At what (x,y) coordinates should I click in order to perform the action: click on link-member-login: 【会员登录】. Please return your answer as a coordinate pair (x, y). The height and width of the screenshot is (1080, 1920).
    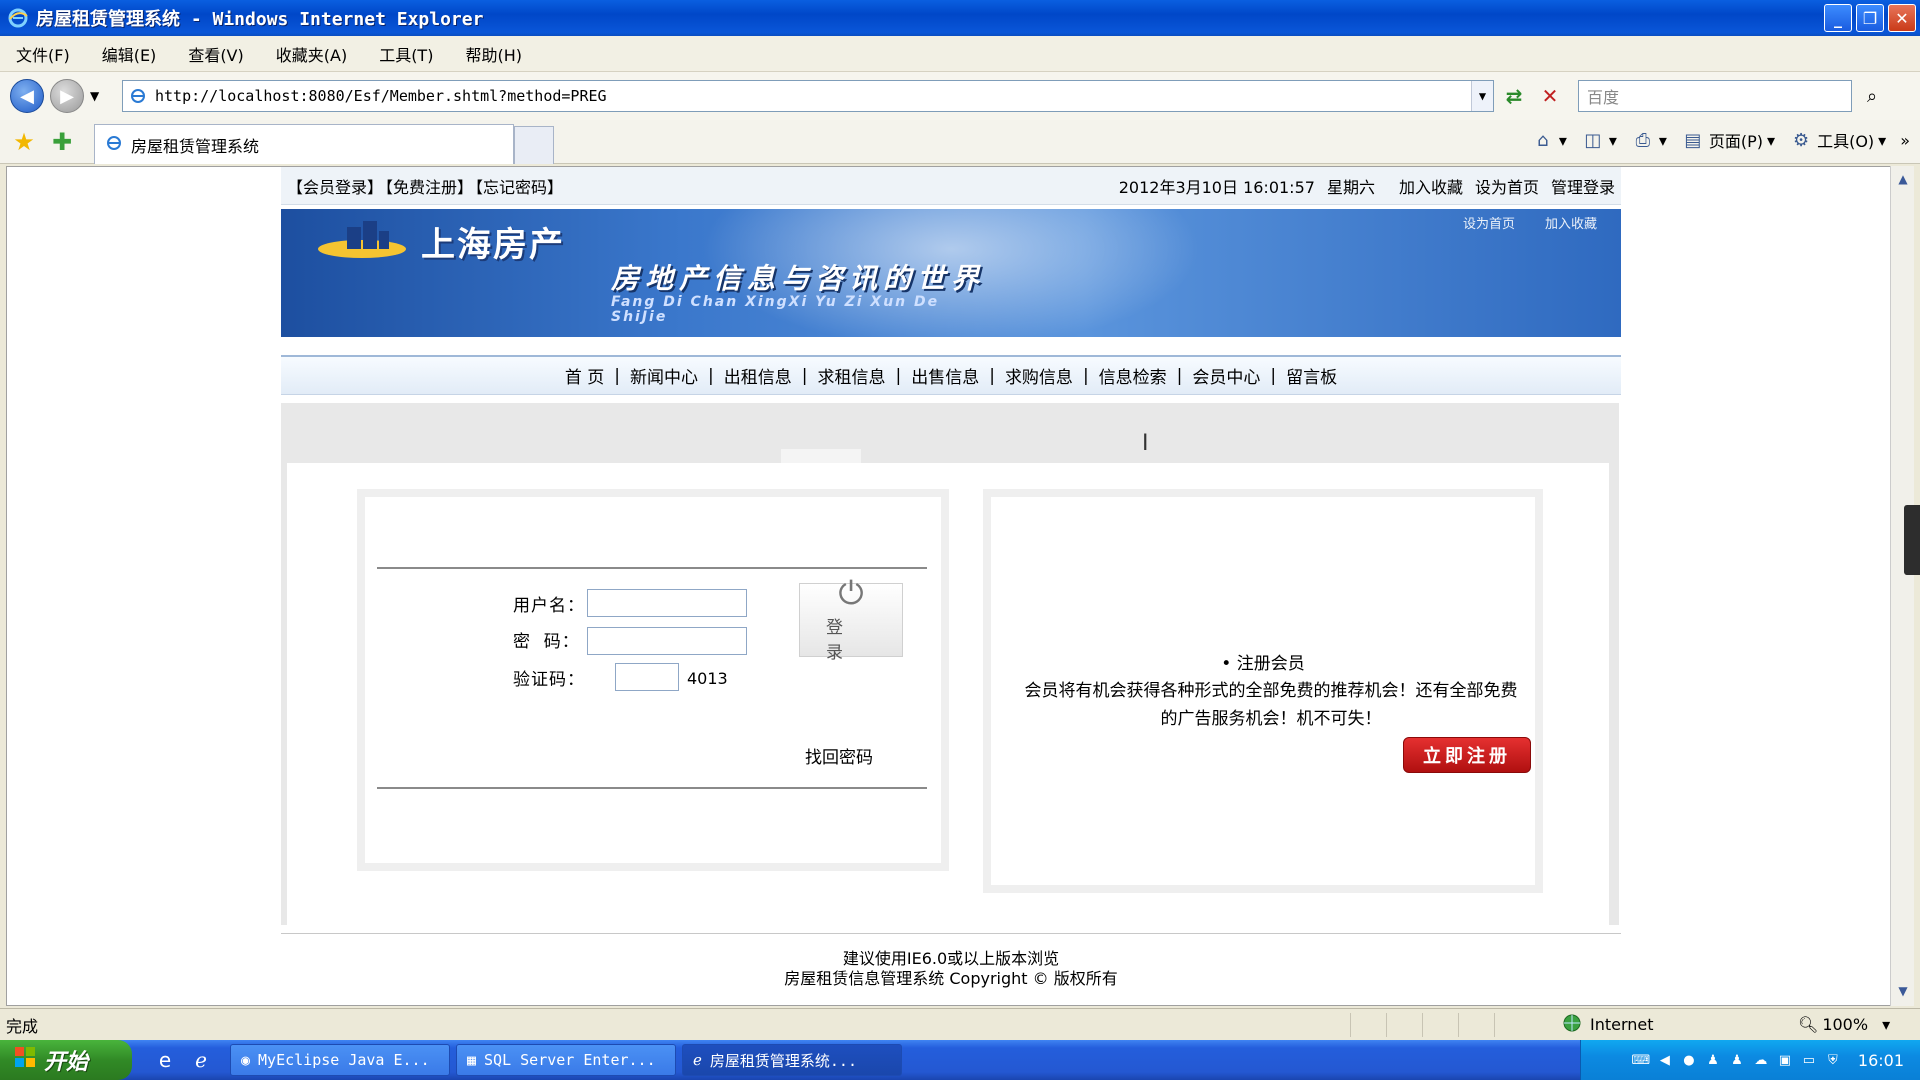
    Looking at the image, I should click on (335, 187).